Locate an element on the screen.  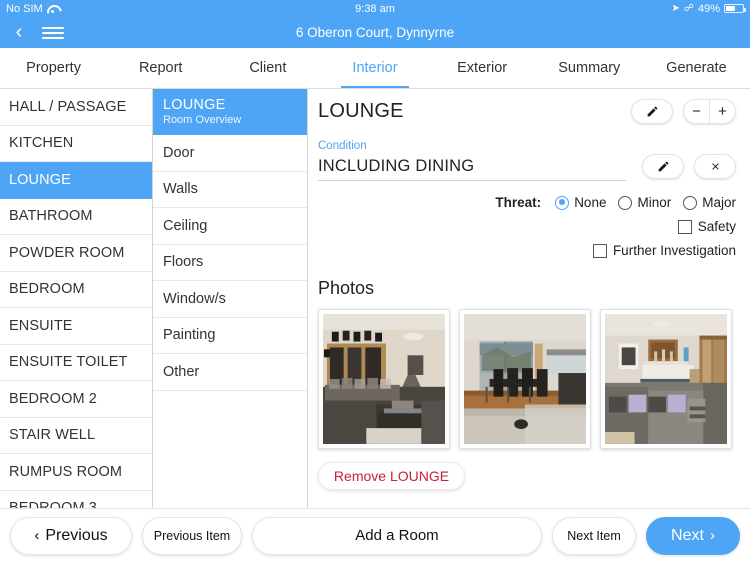
page-title: 6 Oberon Court, Dynnyrne is located at coordinates (375, 32).